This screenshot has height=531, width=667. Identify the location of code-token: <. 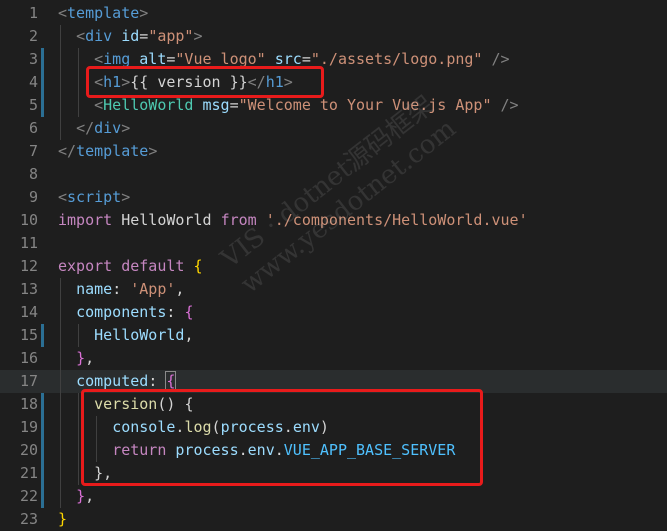
(99, 59).